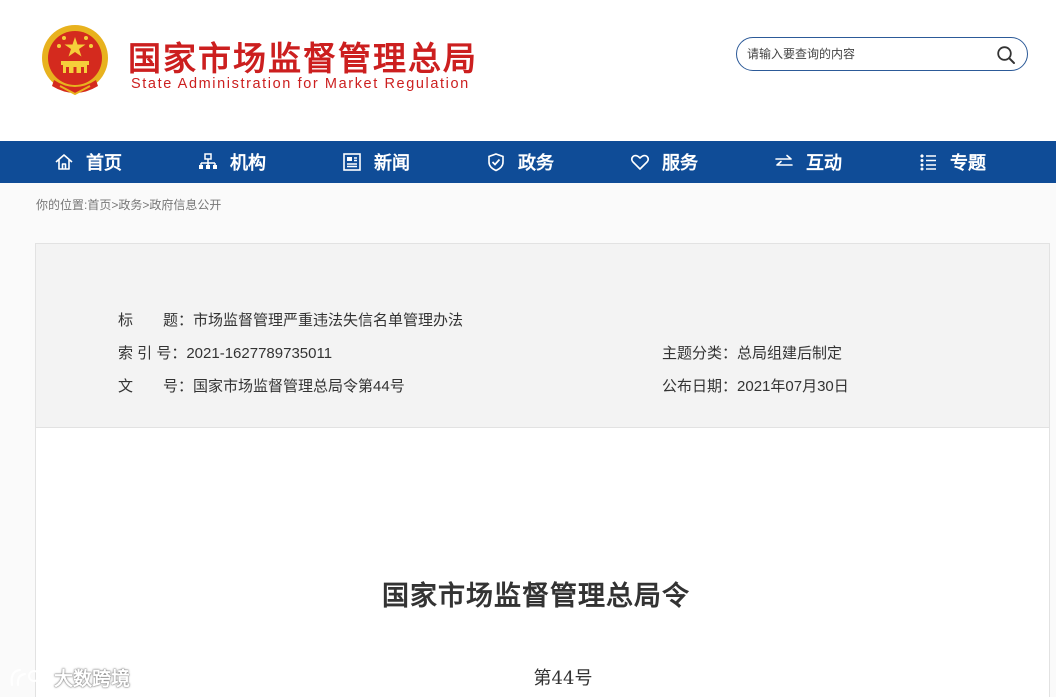  What do you see at coordinates (536, 596) in the screenshot?
I see `document-heading: 国家市场监督管理总局令` at bounding box center [536, 596].